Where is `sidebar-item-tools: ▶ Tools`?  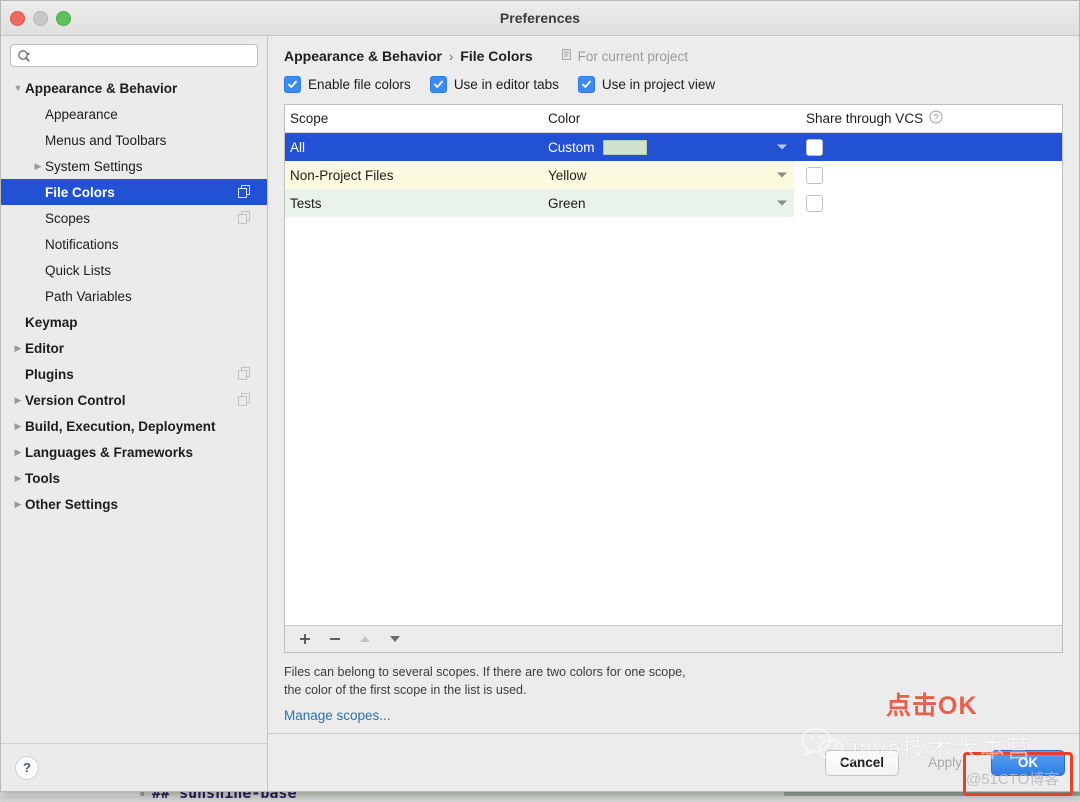
sidebar-item-tools: ▶ Tools is located at coordinates (134, 478).